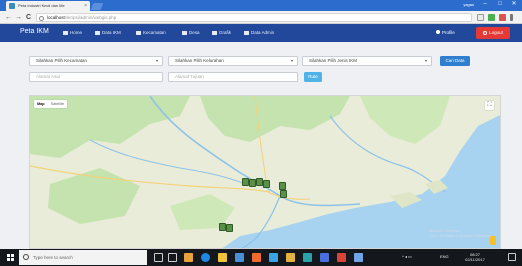  Describe the element at coordinates (485, 4) in the screenshot. I see `minimize-button: –` at that location.